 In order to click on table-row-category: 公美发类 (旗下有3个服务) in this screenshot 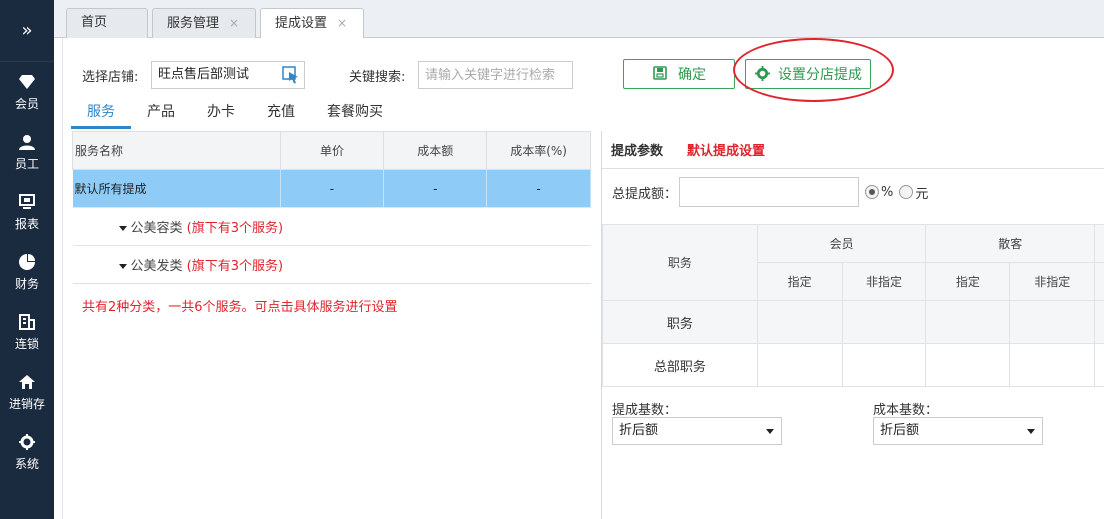, I will do `click(331, 264)`.